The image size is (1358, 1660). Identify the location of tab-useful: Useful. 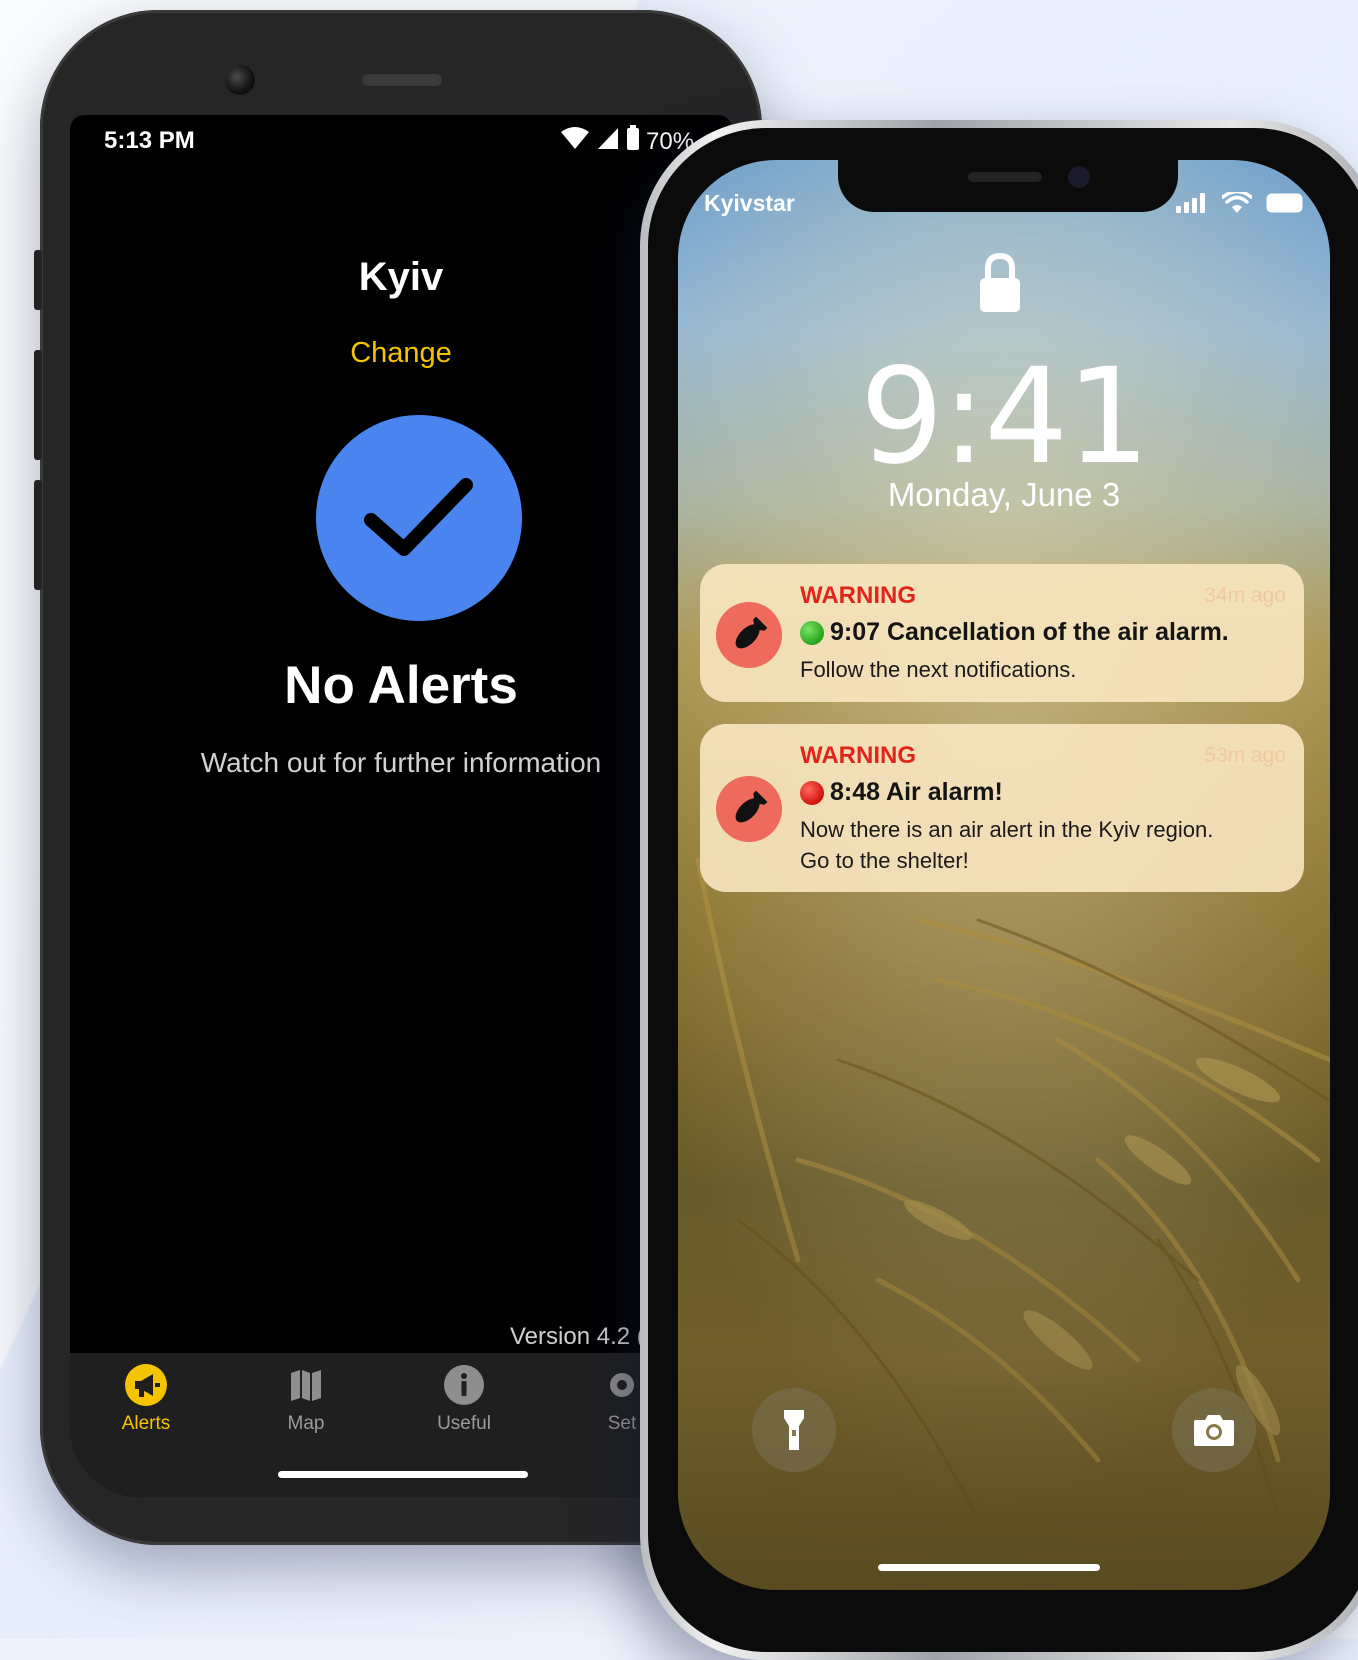
(464, 1399).